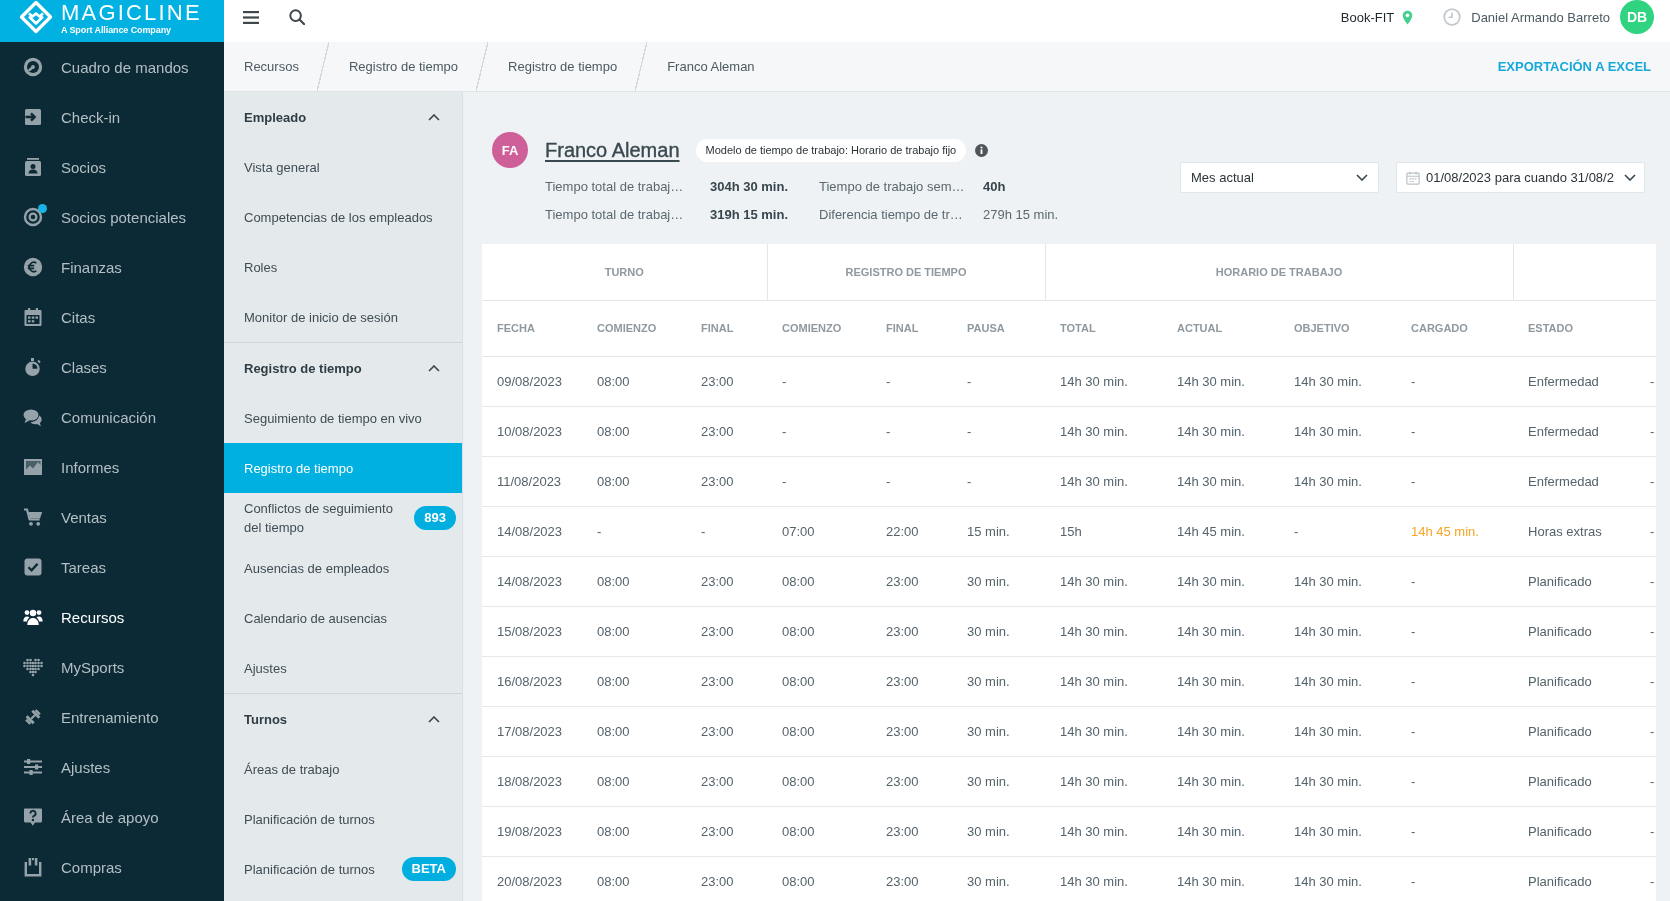  What do you see at coordinates (1413, 177) in the screenshot?
I see `calendar-icon` at bounding box center [1413, 177].